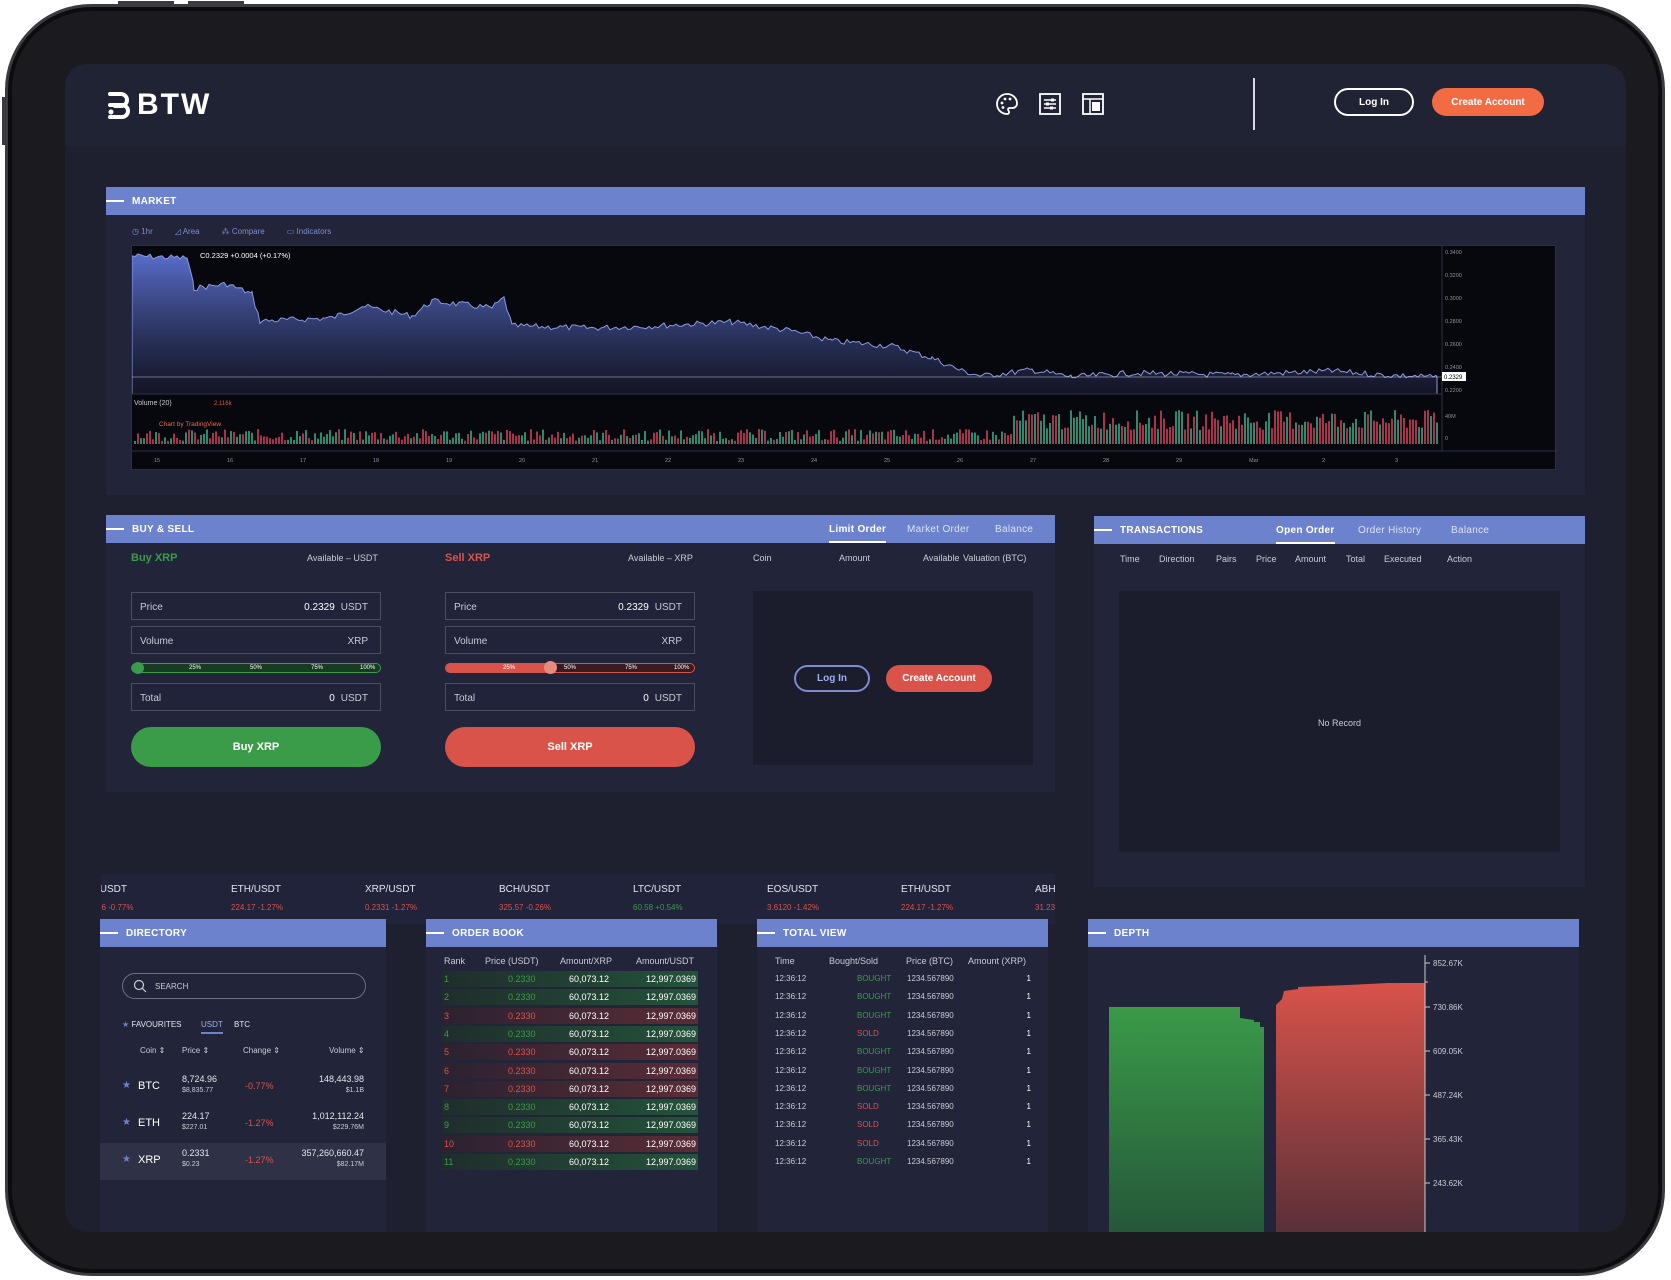 The height and width of the screenshot is (1280, 1671). Describe the element at coordinates (309, 231) in the screenshot. I see `indicators-button: ▭ Indicators` at that location.